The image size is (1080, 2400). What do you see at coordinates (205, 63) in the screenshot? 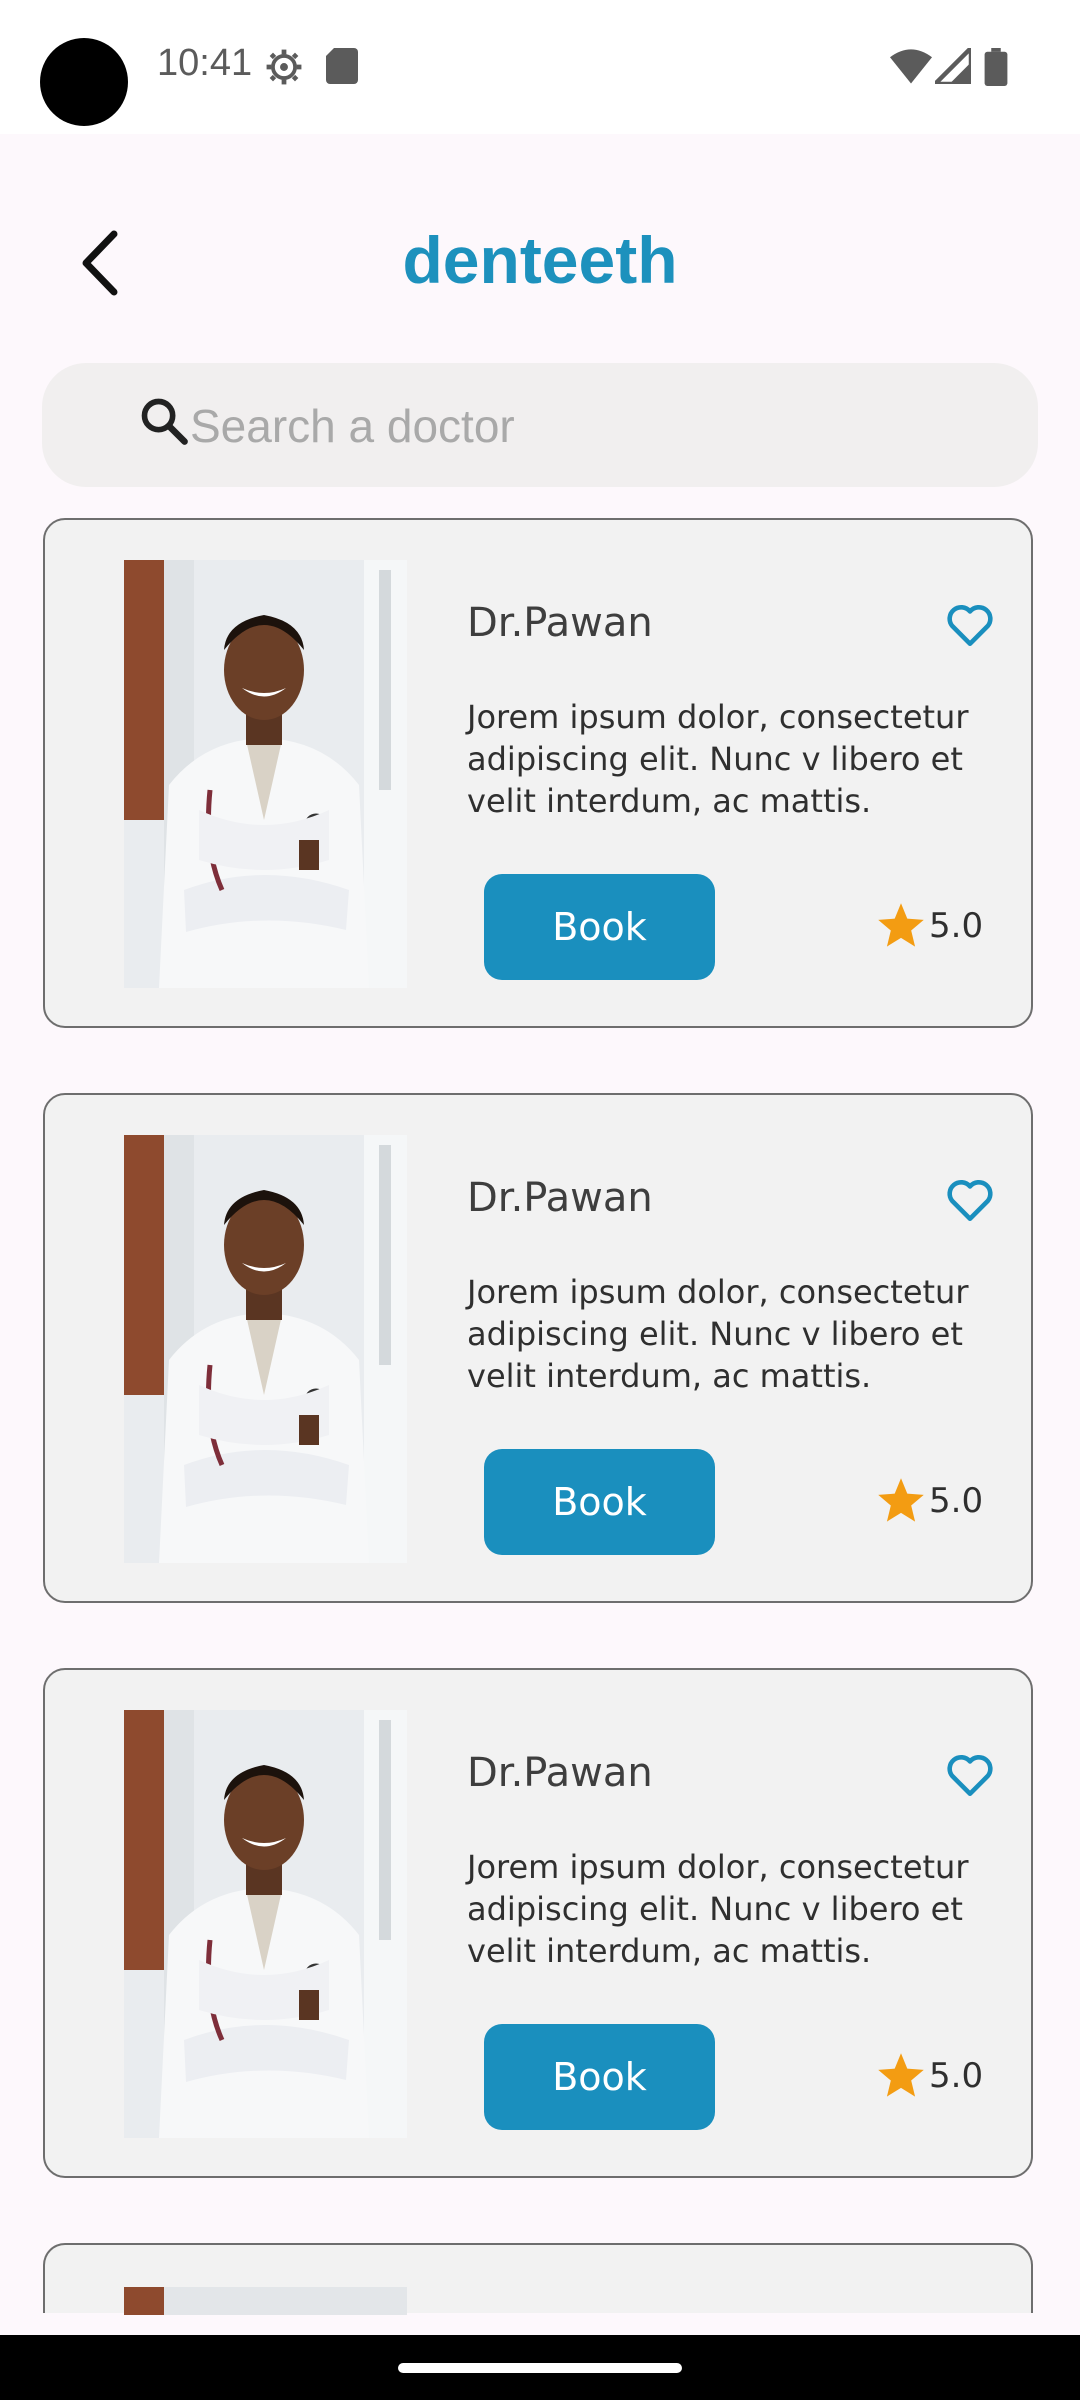
I see `status-time: 10:41` at bounding box center [205, 63].